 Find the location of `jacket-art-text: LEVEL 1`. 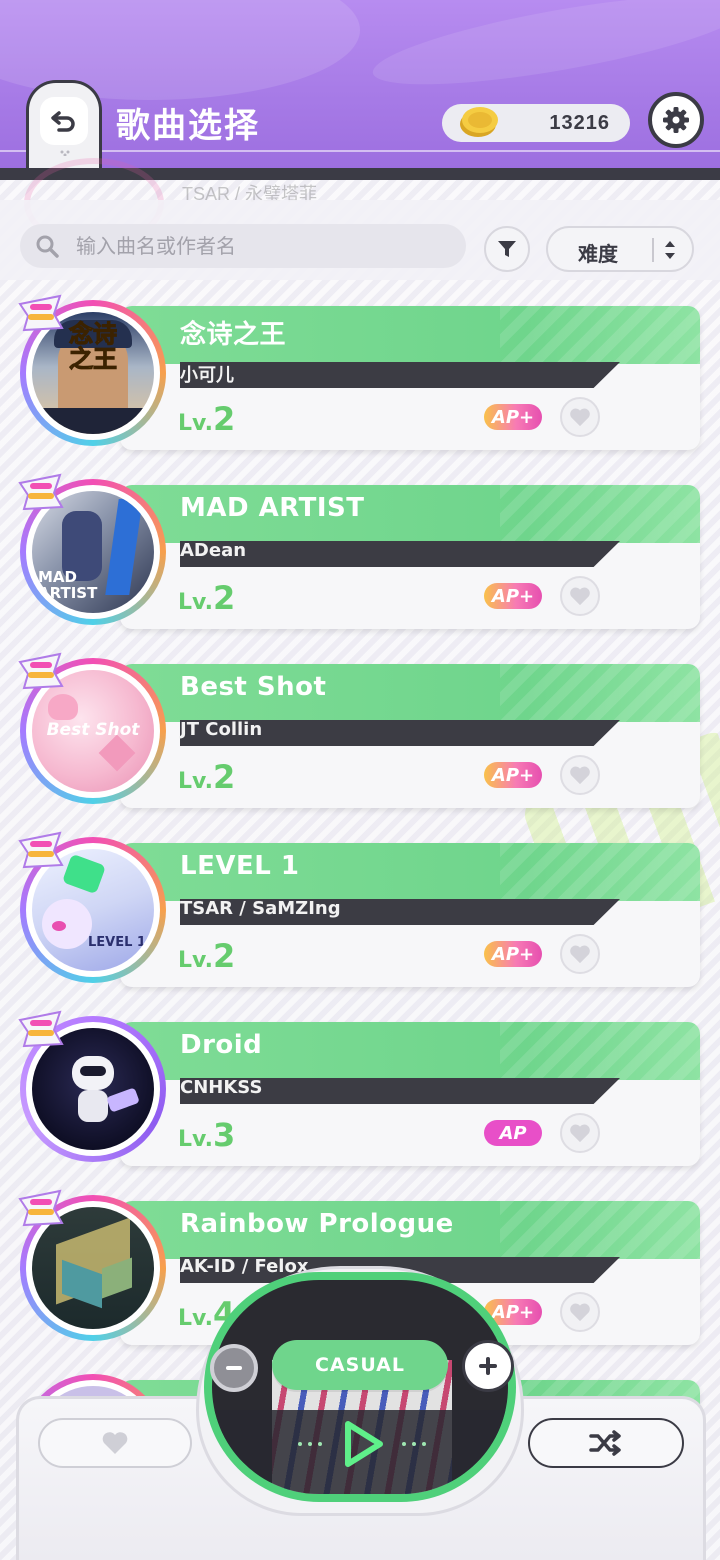

jacket-art-text: LEVEL 1 is located at coordinates (117, 942).